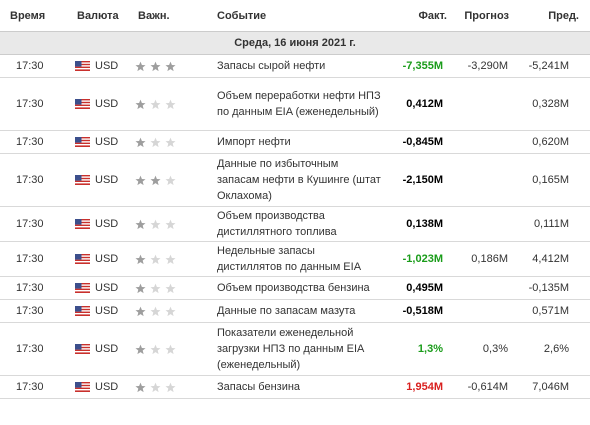  What do you see at coordinates (424, 288) in the screenshot?
I see `actual-value: 0,495M` at bounding box center [424, 288].